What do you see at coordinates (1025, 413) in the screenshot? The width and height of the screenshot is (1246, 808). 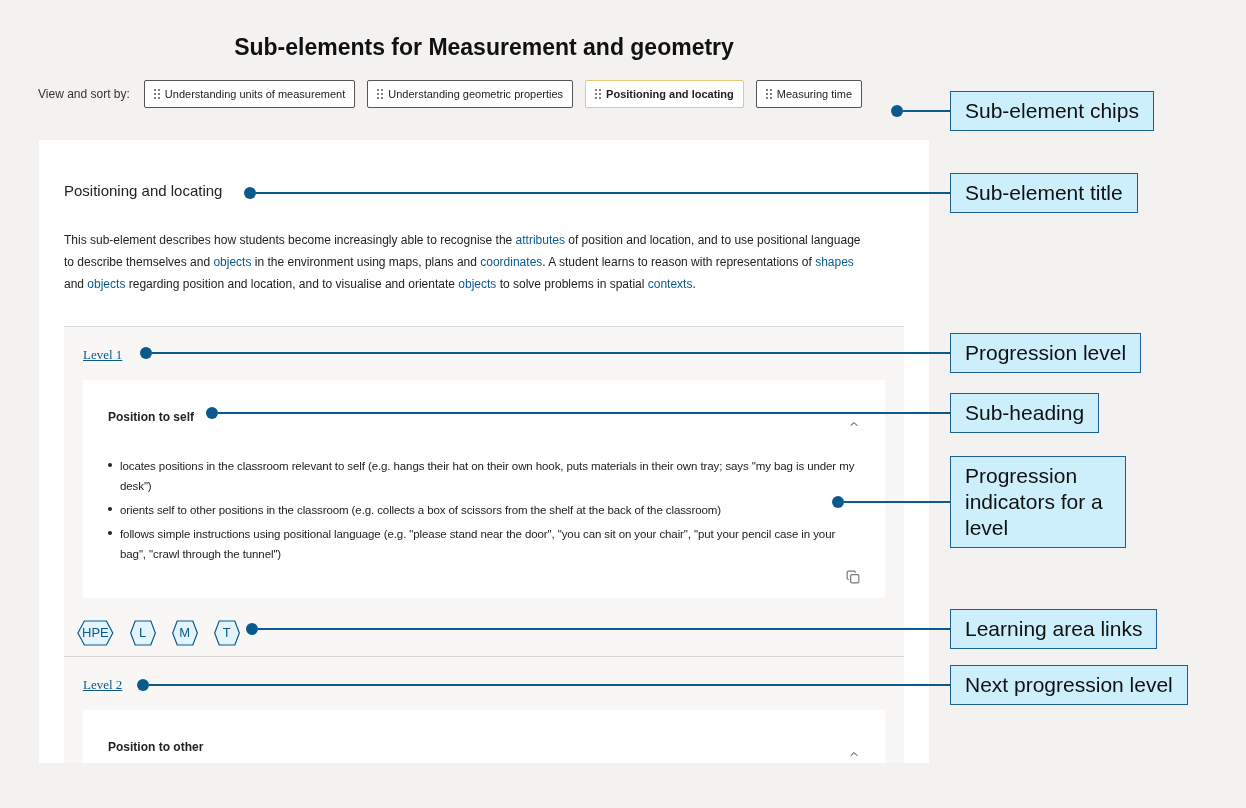 I see `callout-label: Sub-heading` at bounding box center [1025, 413].